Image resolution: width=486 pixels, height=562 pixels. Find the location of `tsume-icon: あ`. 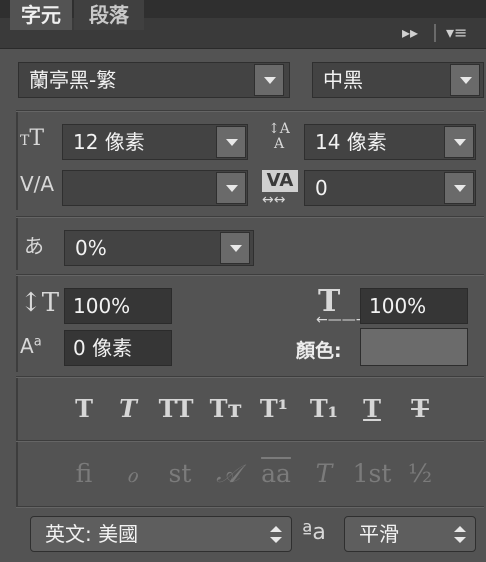

tsume-icon: あ is located at coordinates (34, 246).